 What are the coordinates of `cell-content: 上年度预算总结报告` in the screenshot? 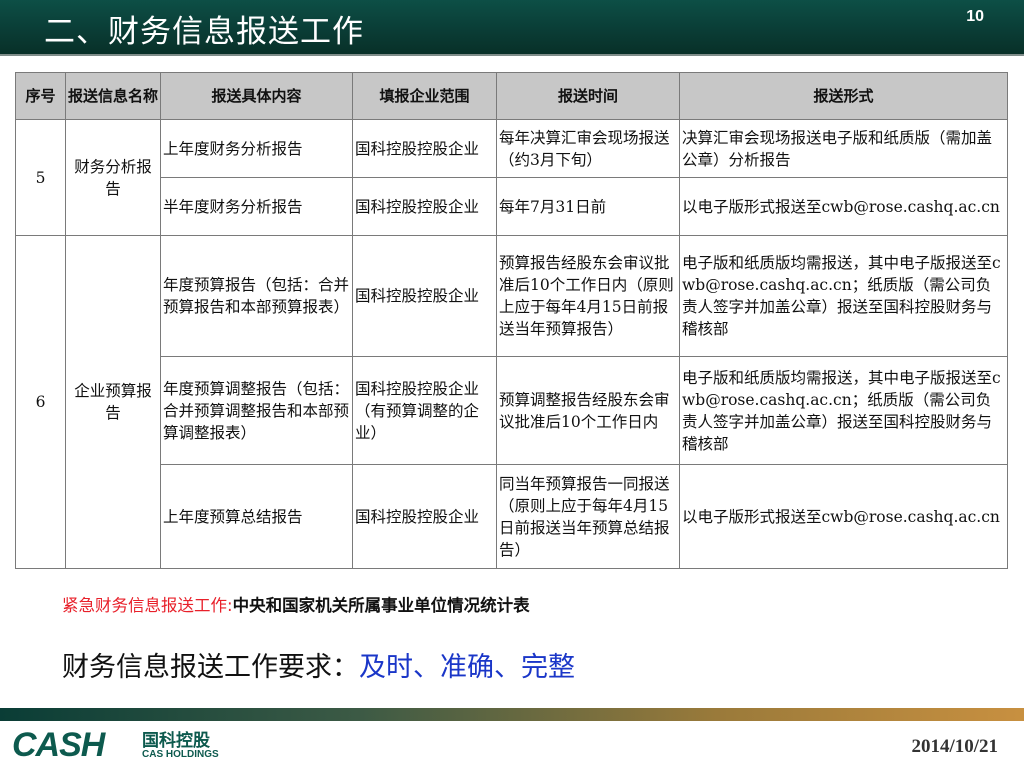 It's located at (256, 516).